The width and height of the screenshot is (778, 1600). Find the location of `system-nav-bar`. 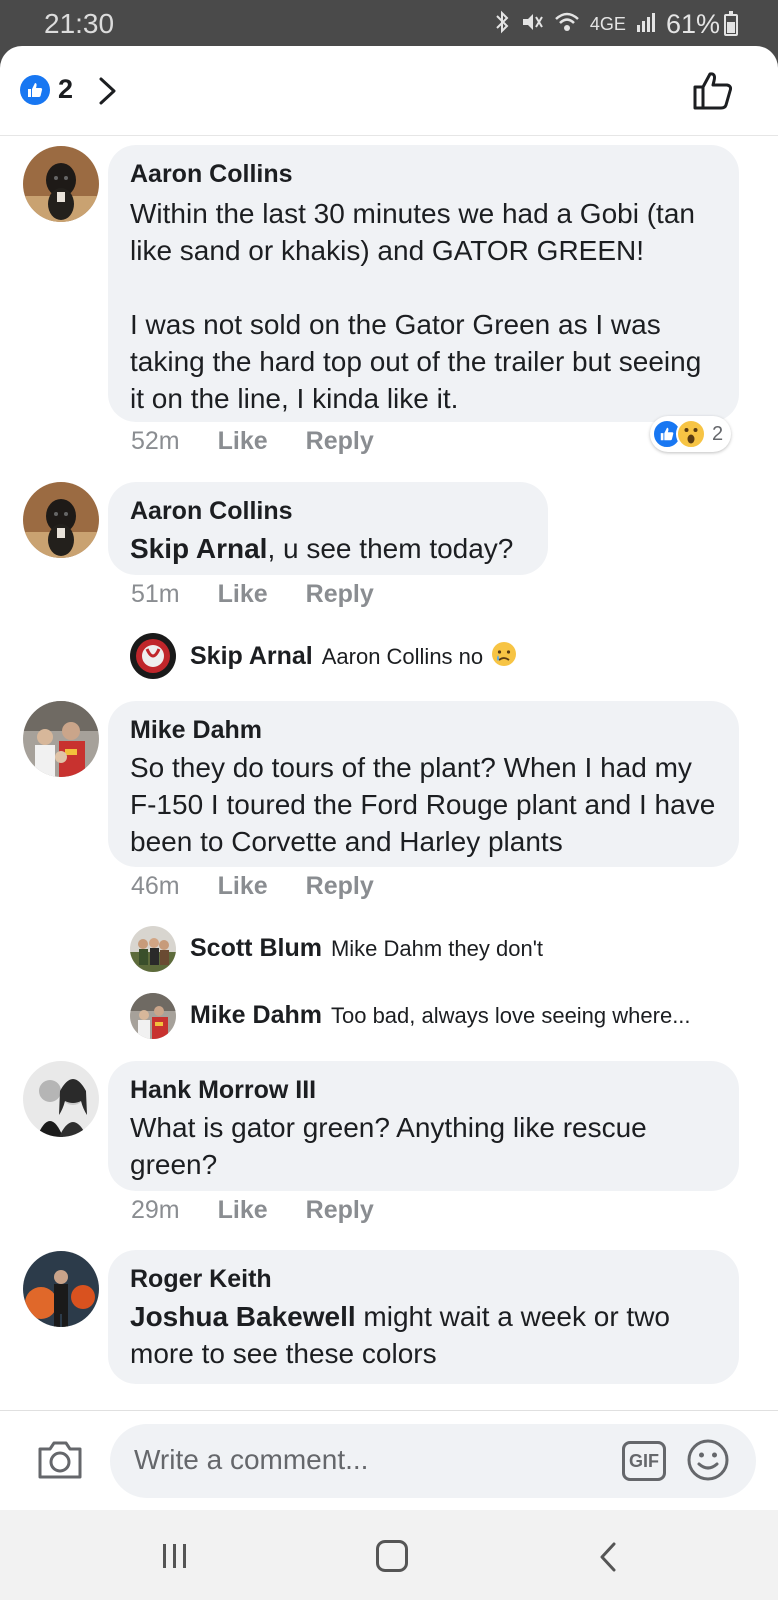

system-nav-bar is located at coordinates (389, 1555).